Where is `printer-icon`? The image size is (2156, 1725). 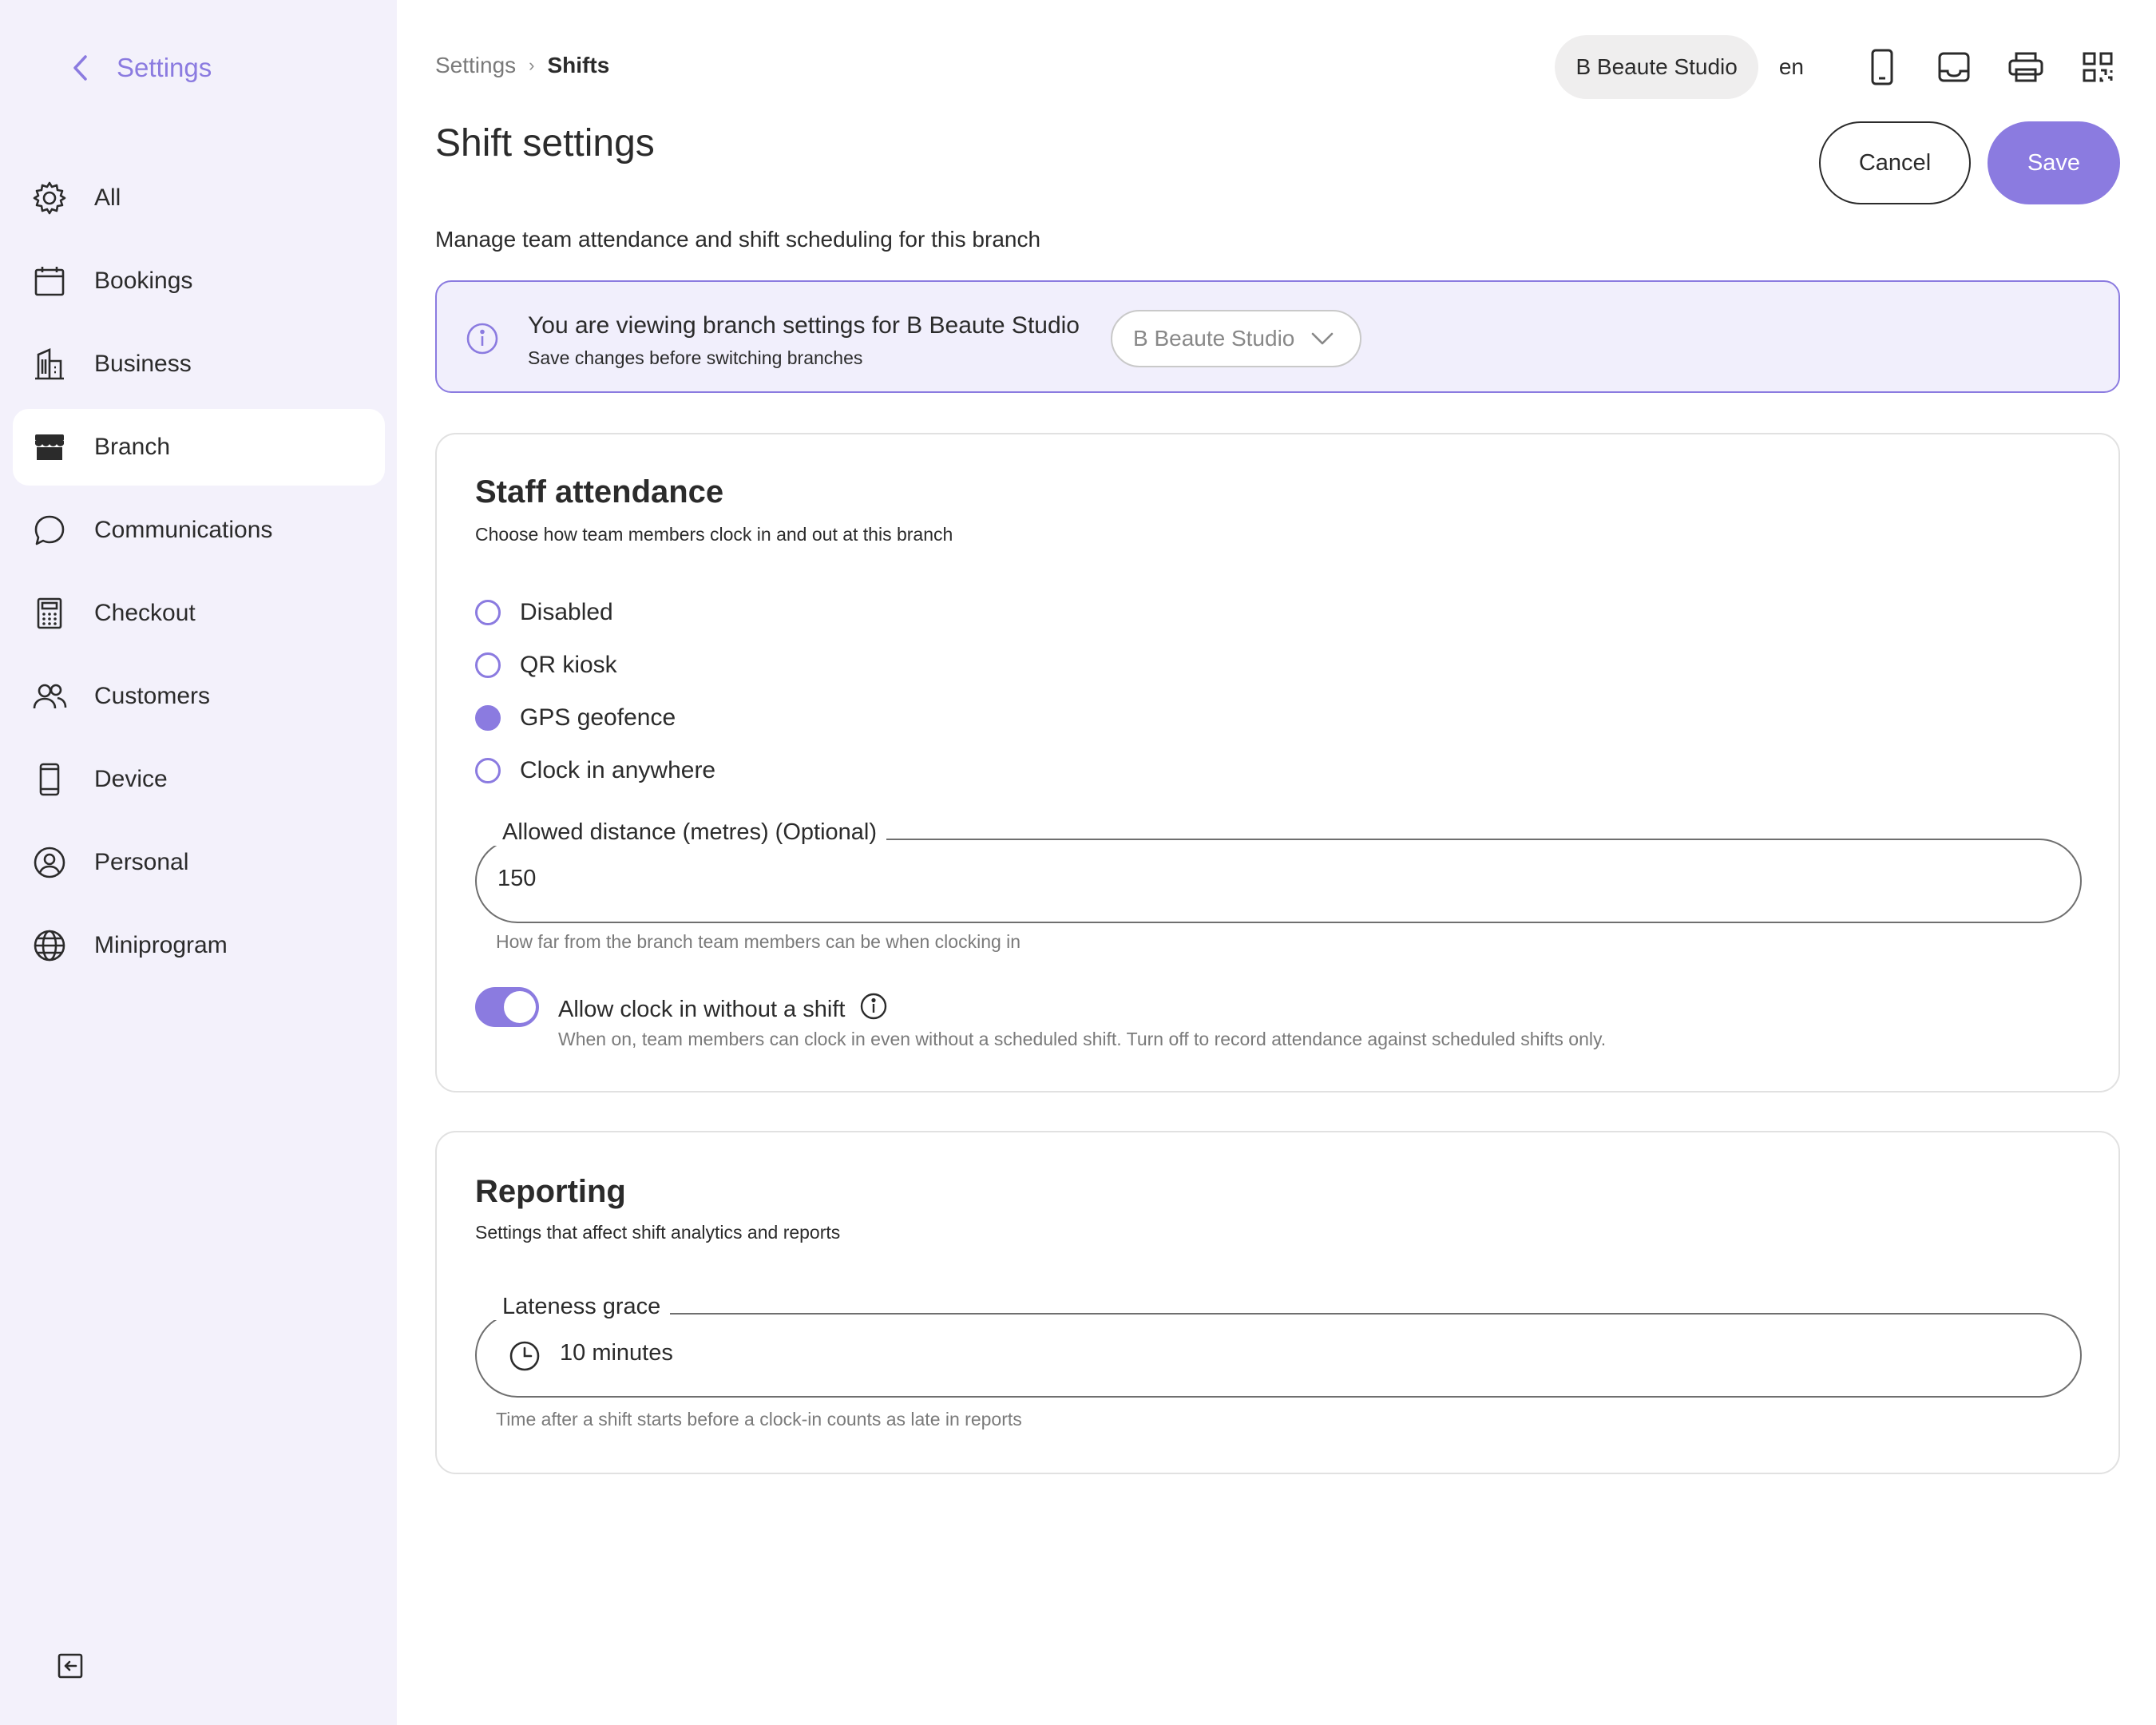 printer-icon is located at coordinates (2025, 67).